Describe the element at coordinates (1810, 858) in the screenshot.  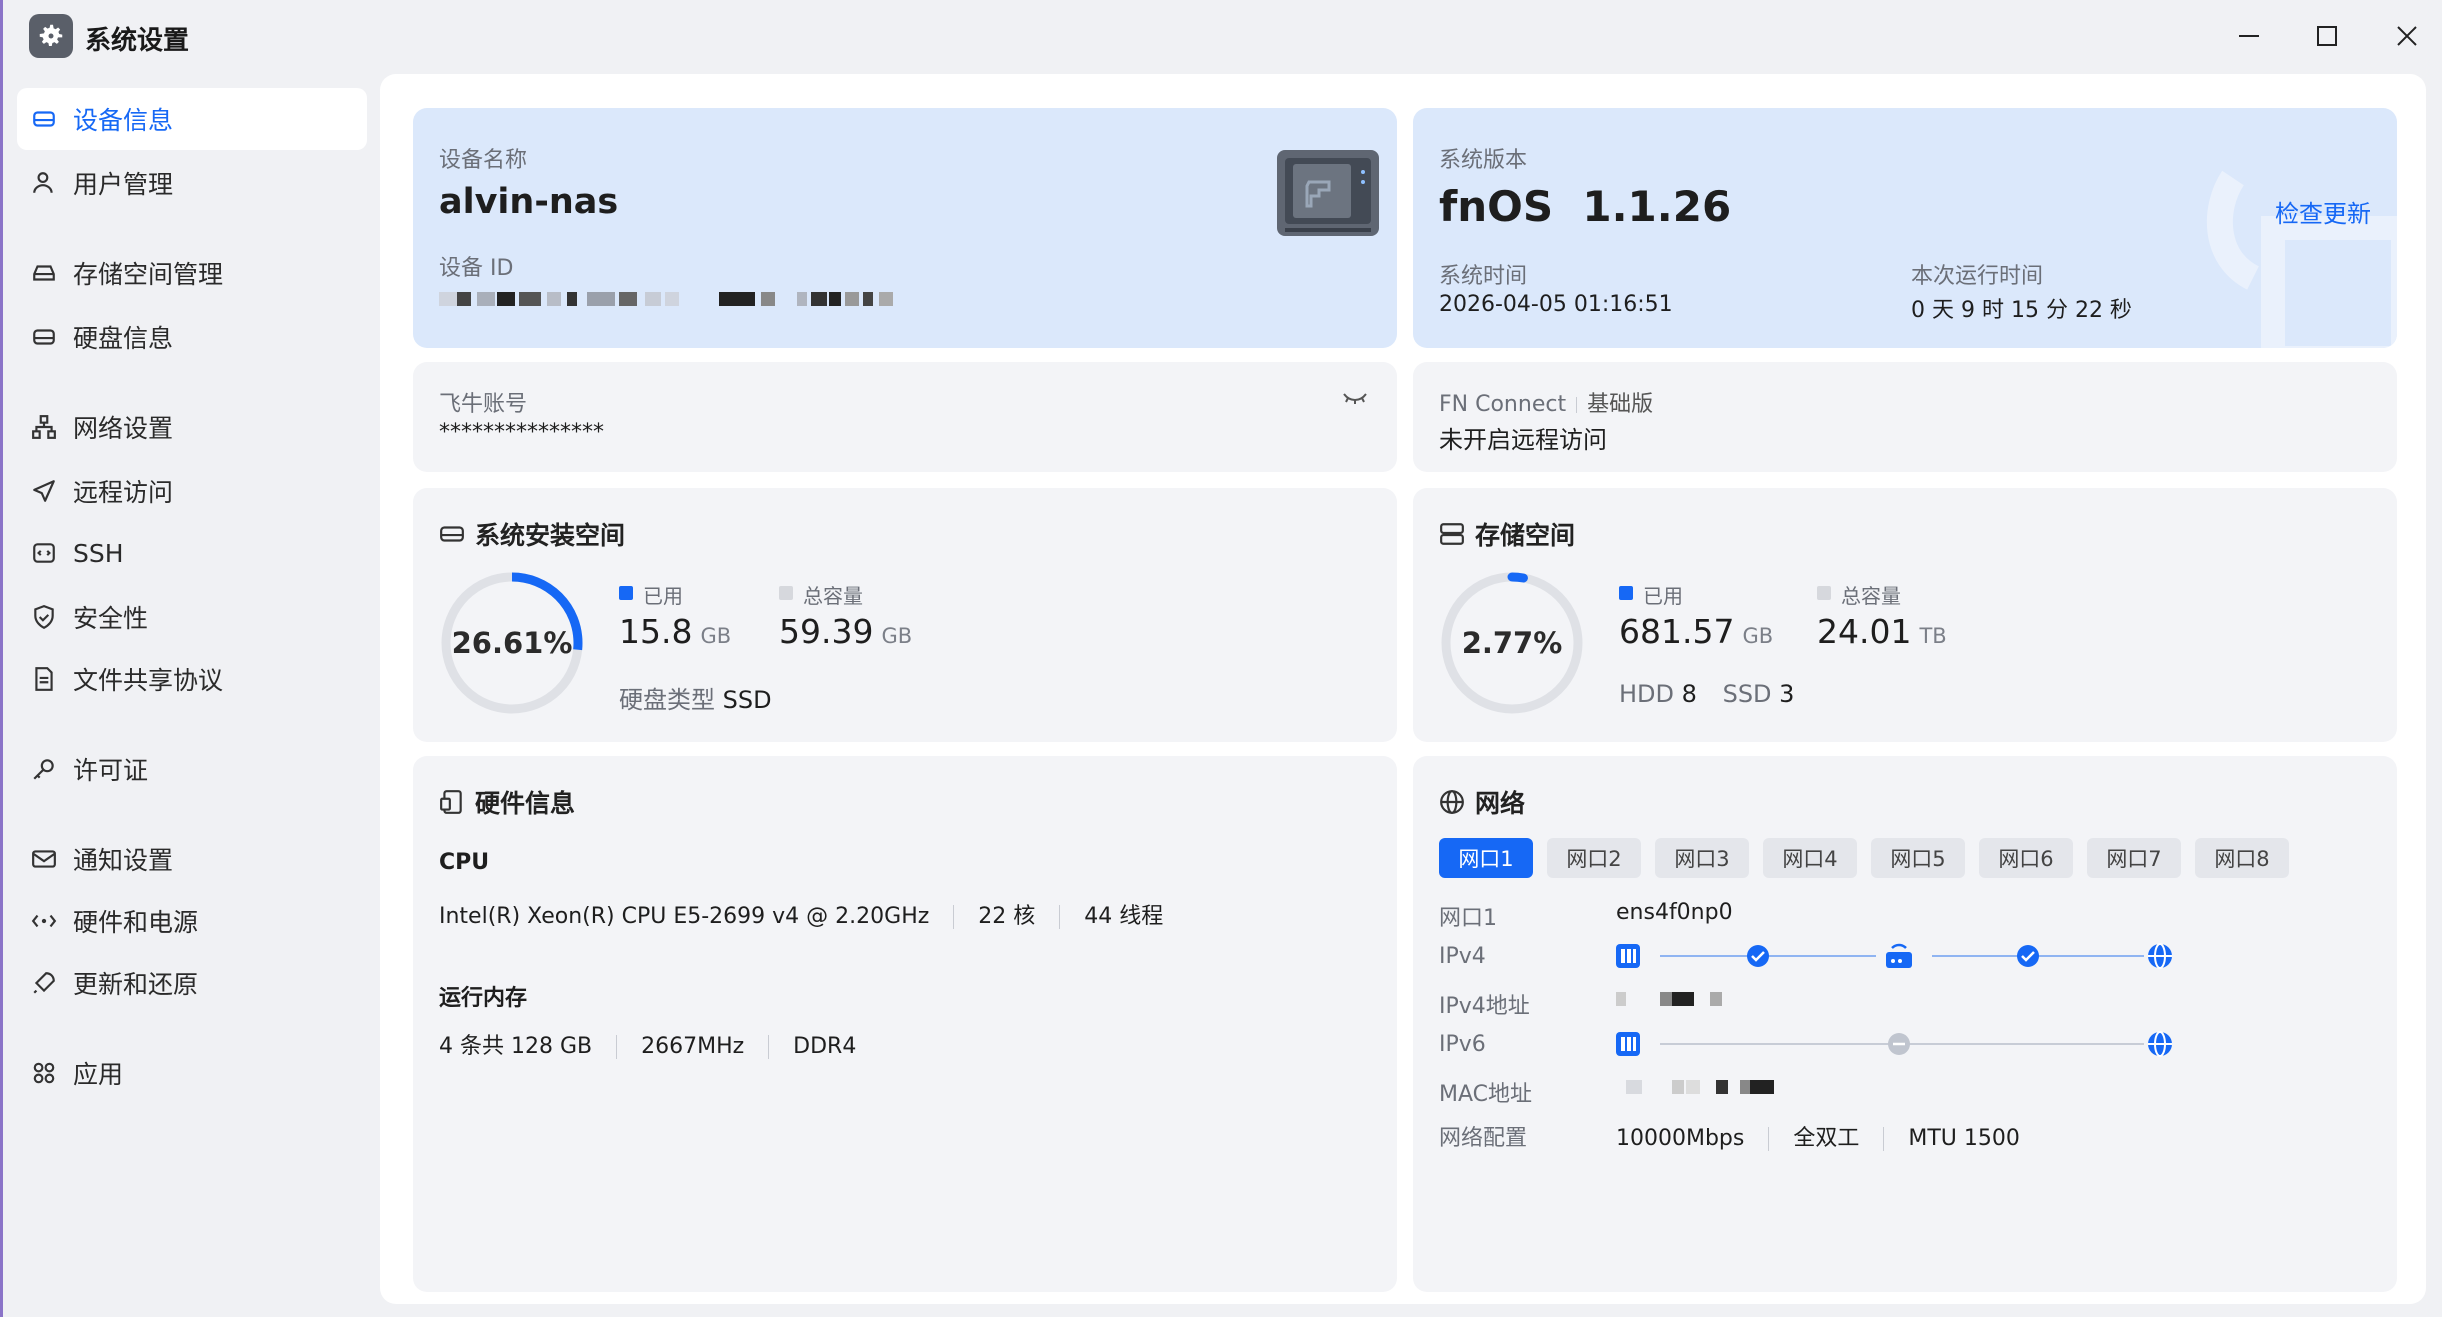
I see `tab-port-4: 网口4` at that location.